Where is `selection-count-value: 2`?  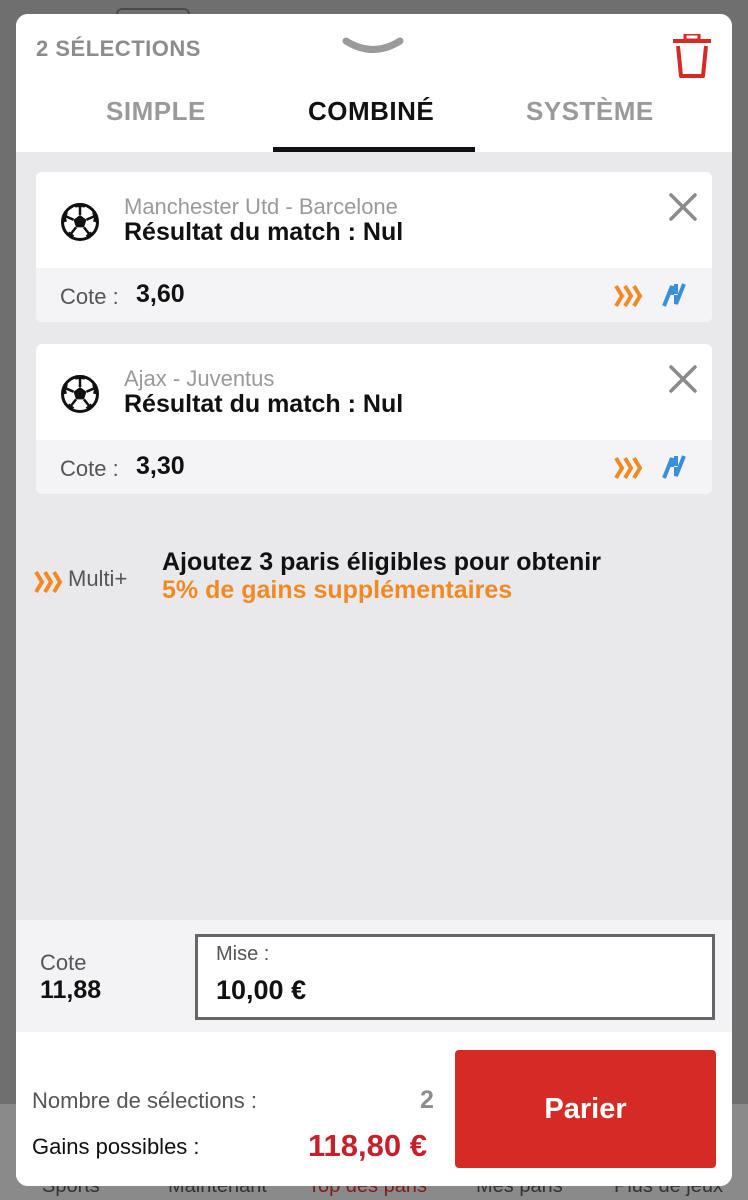
selection-count-value: 2 is located at coordinates (427, 1100).